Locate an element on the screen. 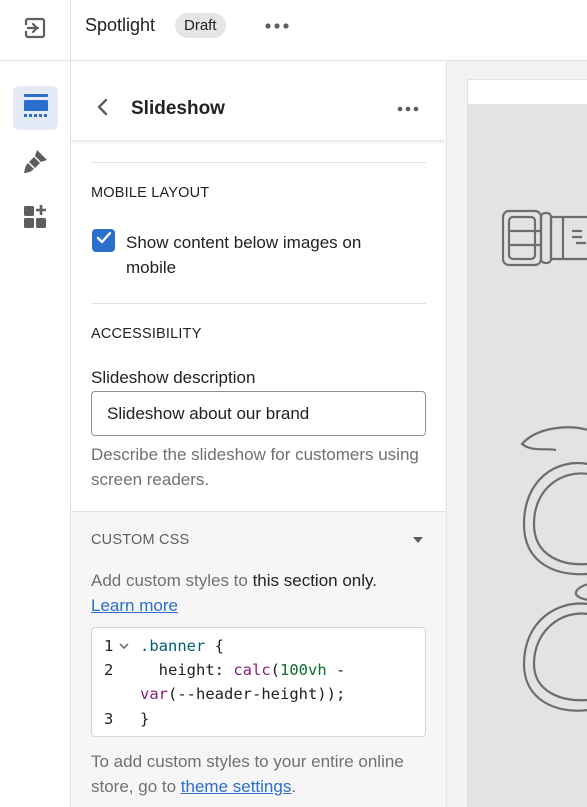  code-line: 2 height: calc(100vh - is located at coordinates (259, 670).